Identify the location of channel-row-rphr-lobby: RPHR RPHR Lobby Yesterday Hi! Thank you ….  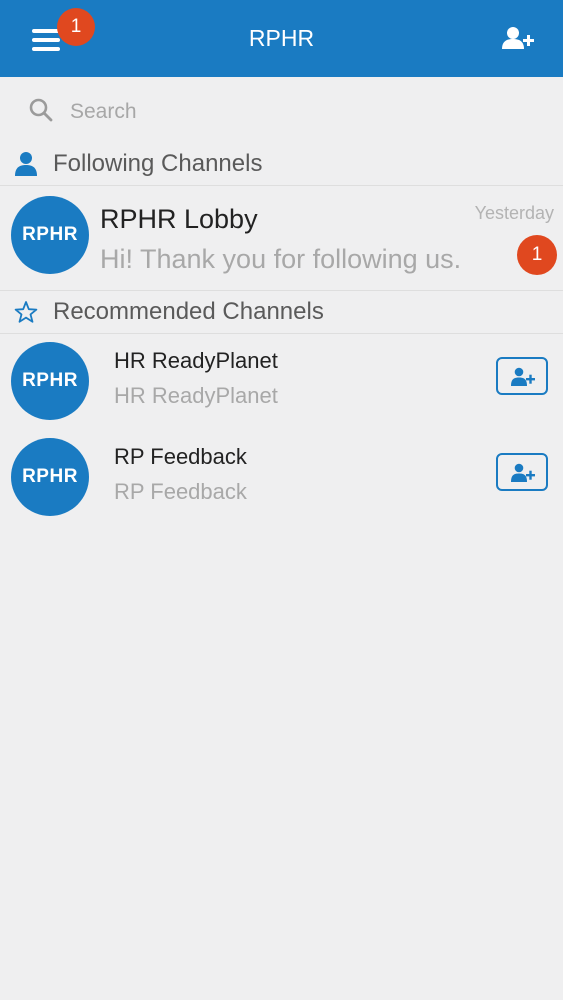
(281, 238).